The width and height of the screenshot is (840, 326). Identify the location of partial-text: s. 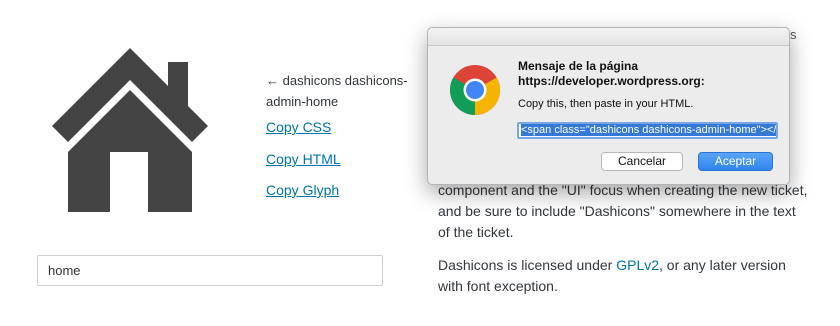
(793, 34).